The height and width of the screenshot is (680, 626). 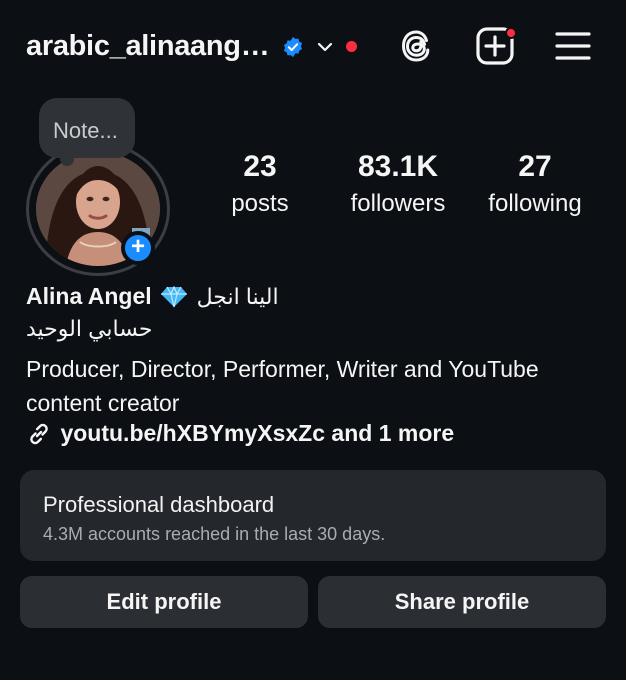 I want to click on display-name-row: Alina Angel الينا انجل, so click(x=152, y=298).